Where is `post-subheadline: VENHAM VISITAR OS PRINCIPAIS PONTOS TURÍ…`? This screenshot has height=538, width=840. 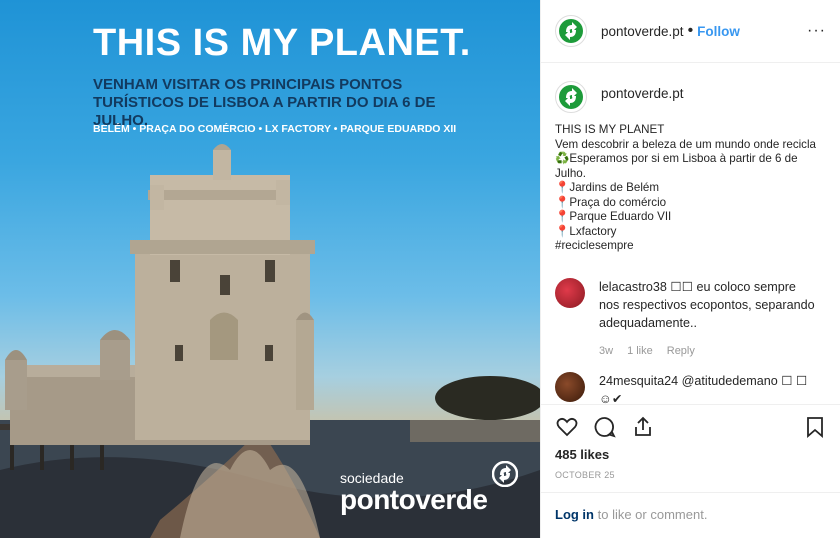 post-subheadline: VENHAM VISITAR OS PRINCIPAIS PONTOS TURÍ… is located at coordinates (264, 102).